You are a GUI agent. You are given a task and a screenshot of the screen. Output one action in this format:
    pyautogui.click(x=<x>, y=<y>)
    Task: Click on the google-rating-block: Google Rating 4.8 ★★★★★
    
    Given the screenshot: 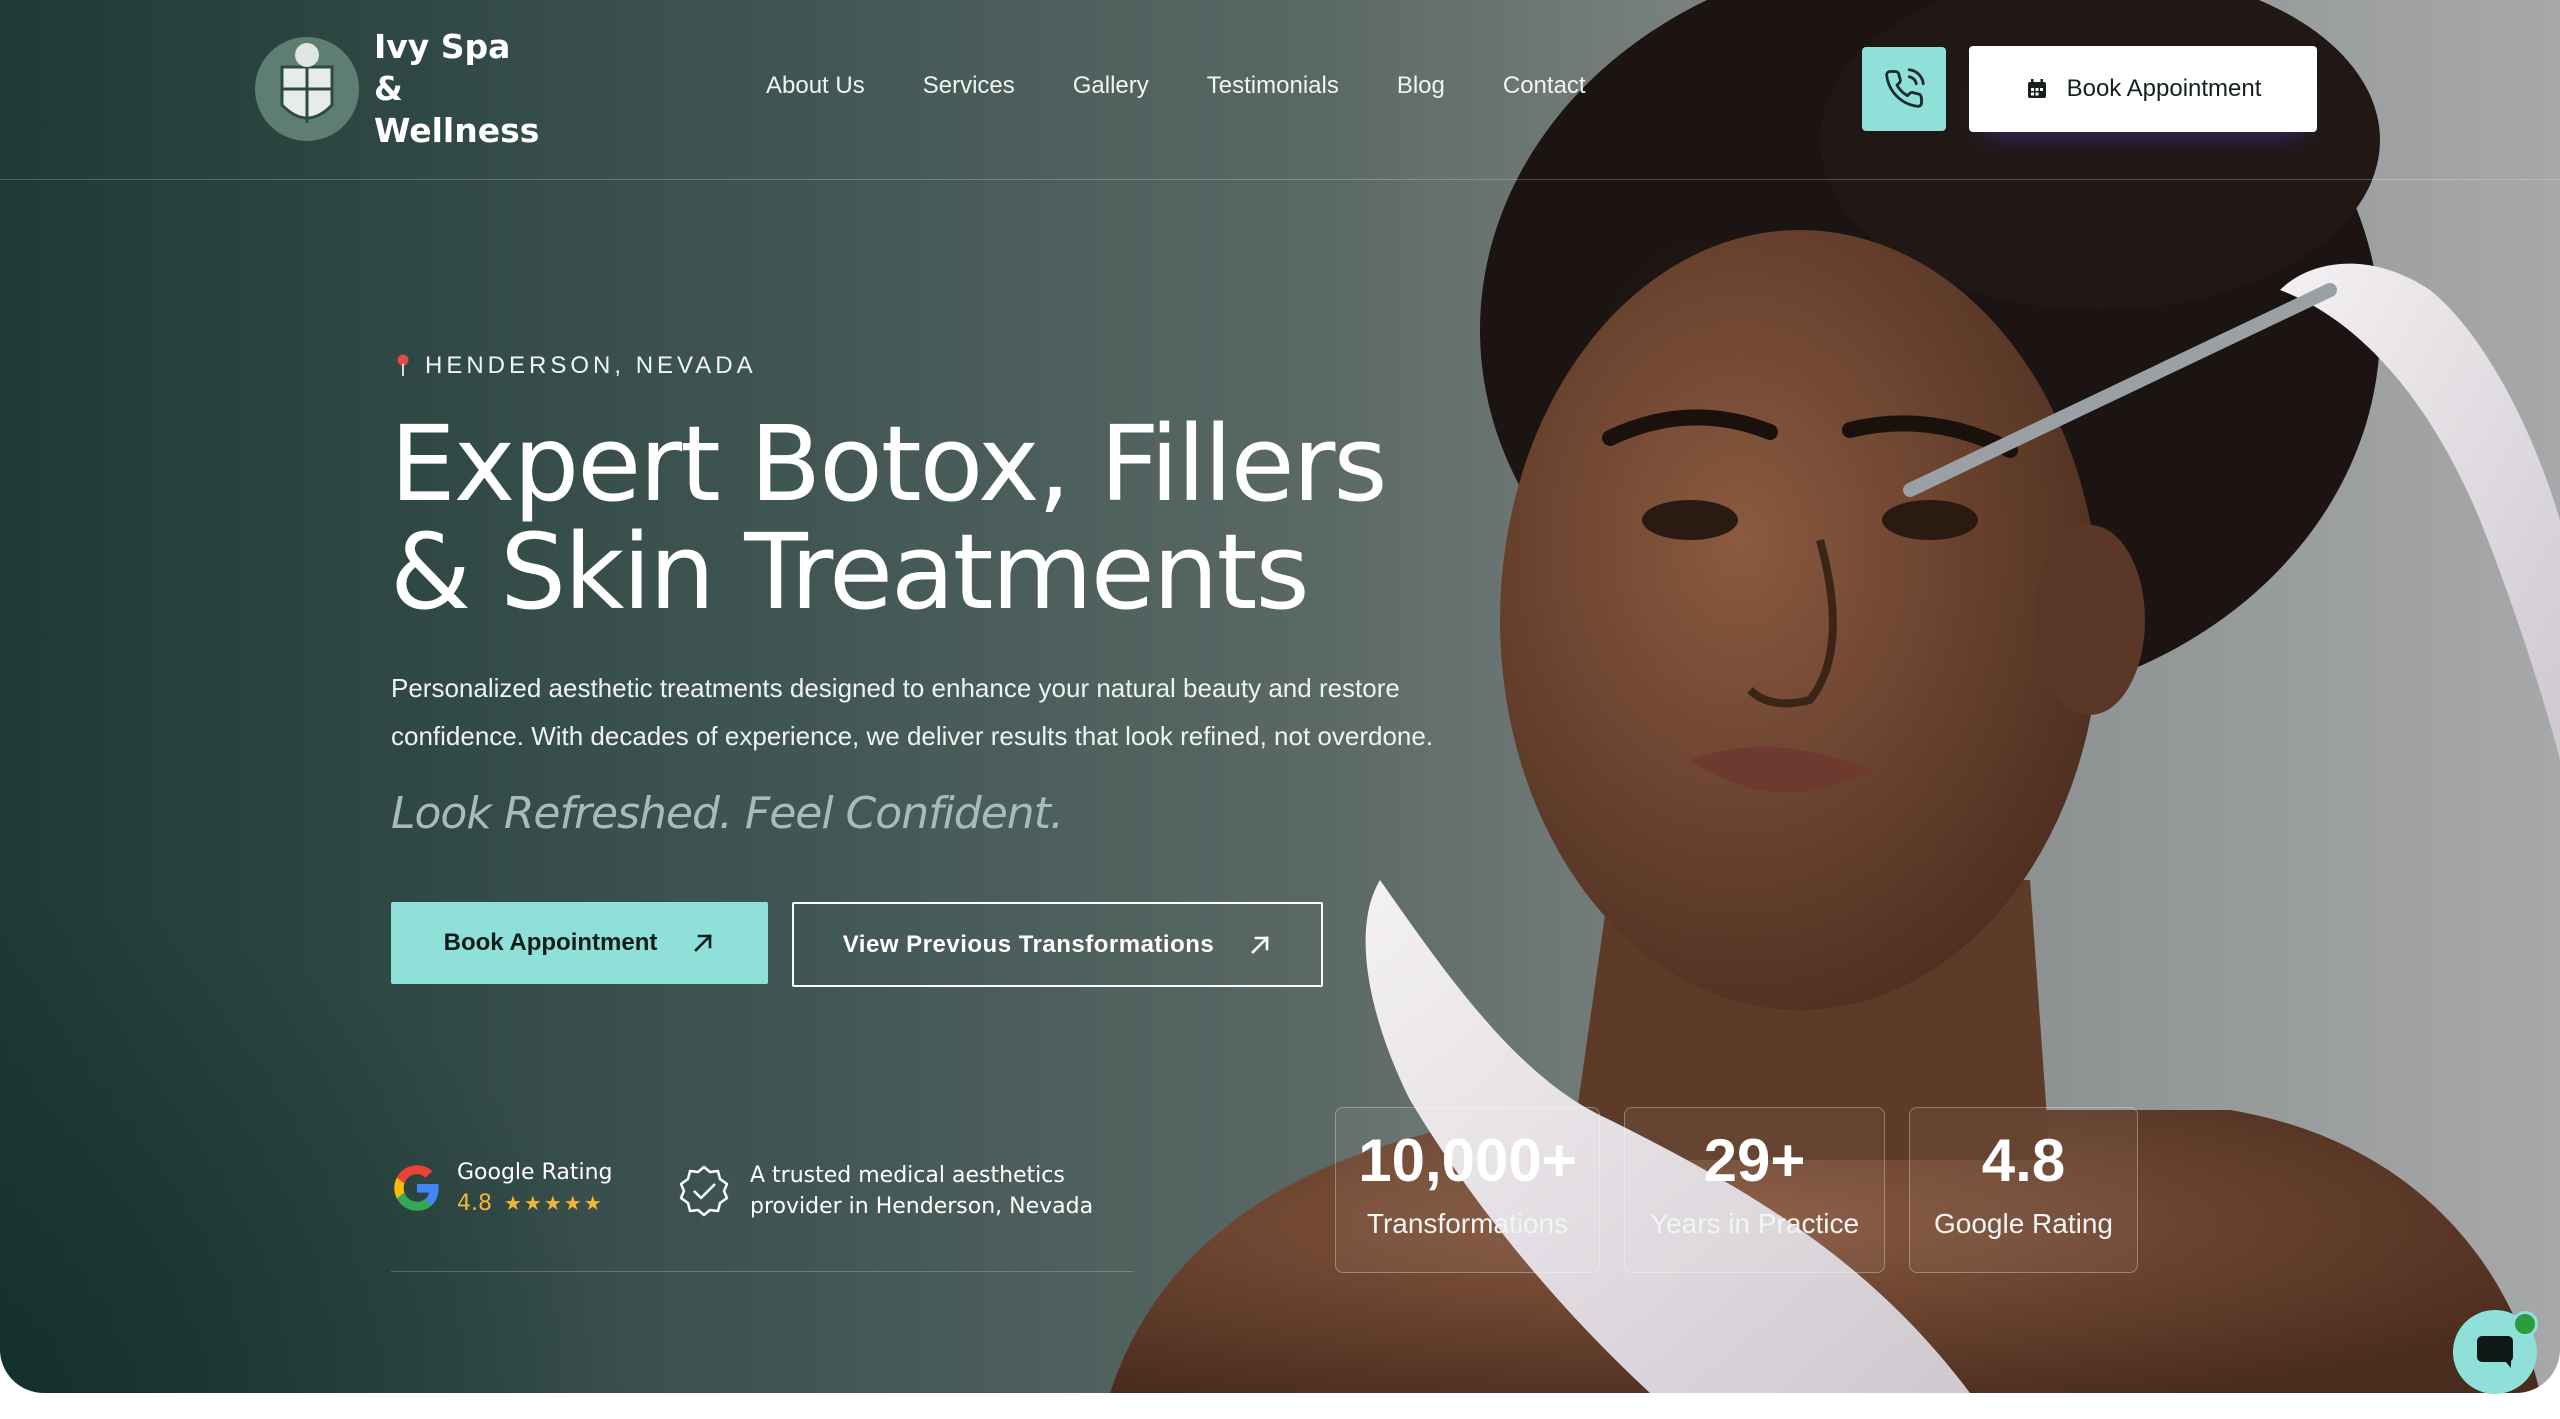 What is the action you would take?
    pyautogui.click(x=502, y=1188)
    